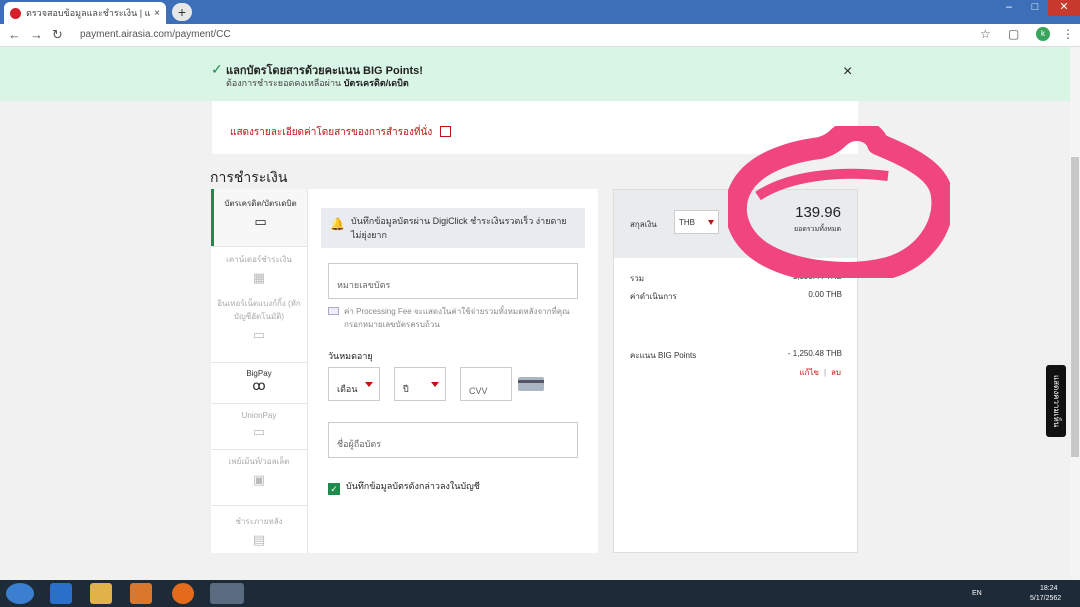 The width and height of the screenshot is (1080, 607). I want to click on points-label: คะแนน BIG Points, so click(663, 355).